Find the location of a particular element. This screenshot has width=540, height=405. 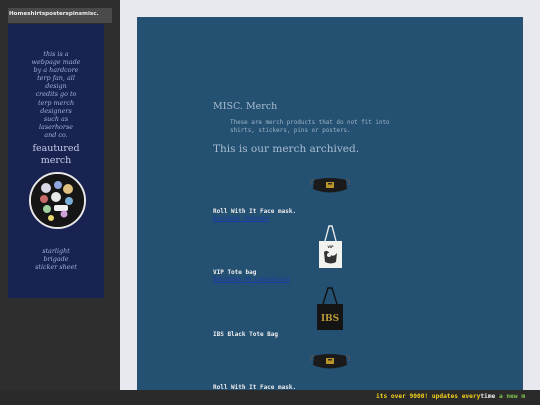

caption-line: brigade is located at coordinates (56, 259).